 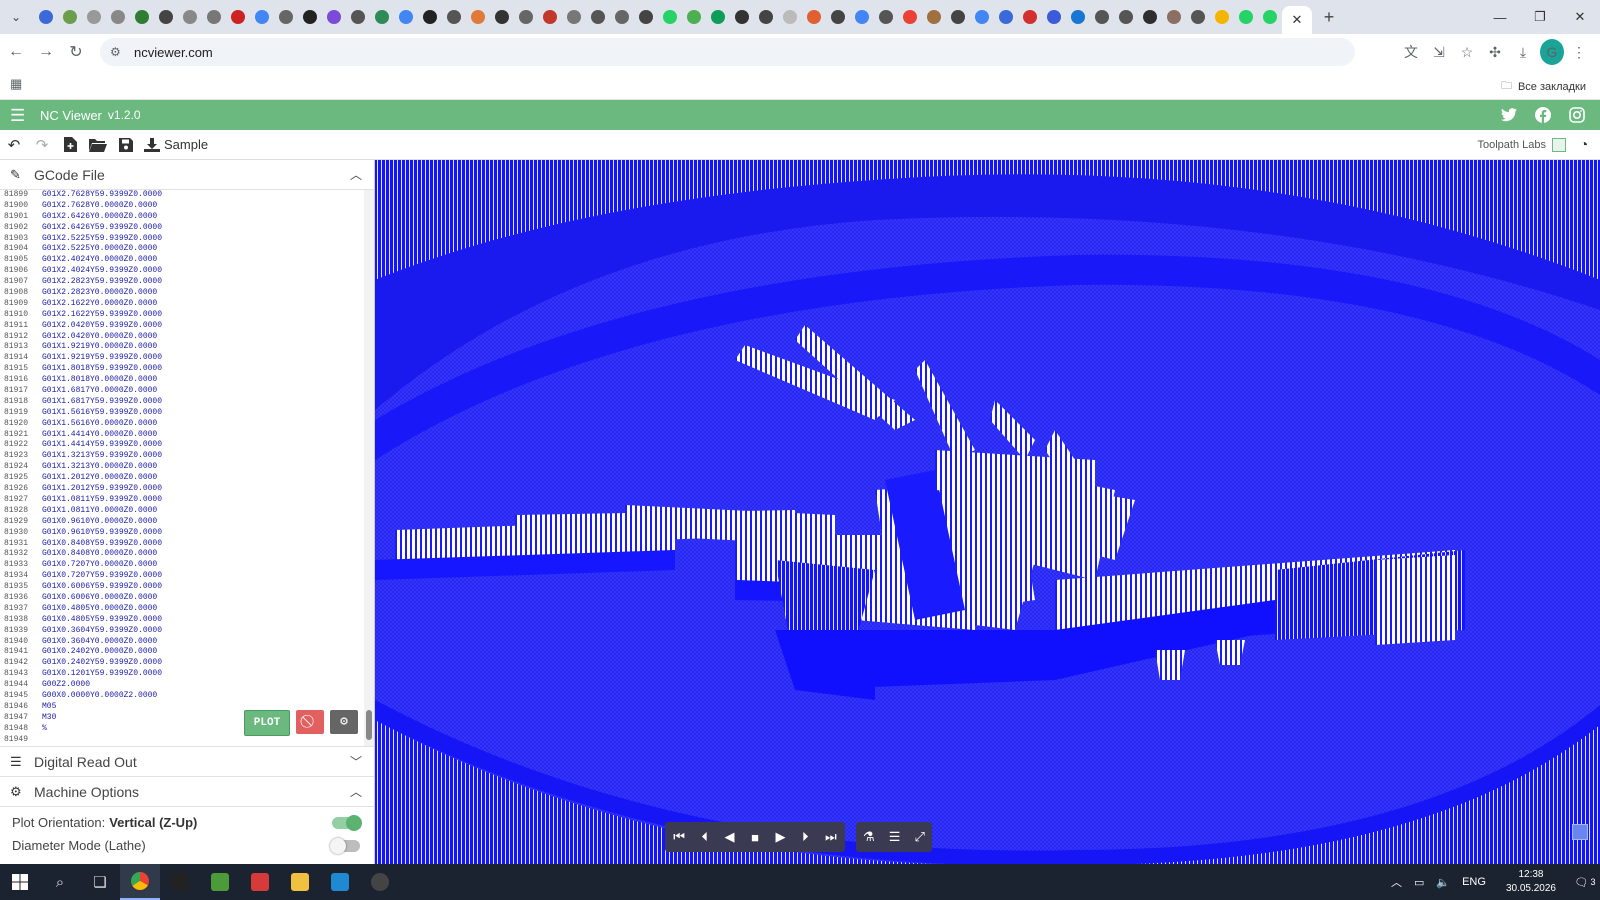 What do you see at coordinates (380, 882) in the screenshot?
I see `taskbar-app-dark` at bounding box center [380, 882].